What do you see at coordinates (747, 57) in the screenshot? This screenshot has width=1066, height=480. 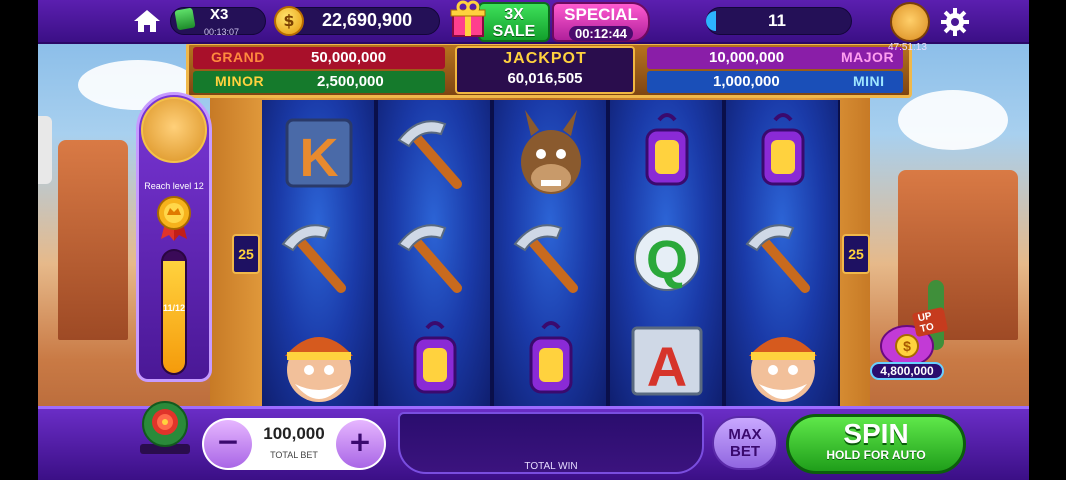 I see `major-value: 10,000,000` at bounding box center [747, 57].